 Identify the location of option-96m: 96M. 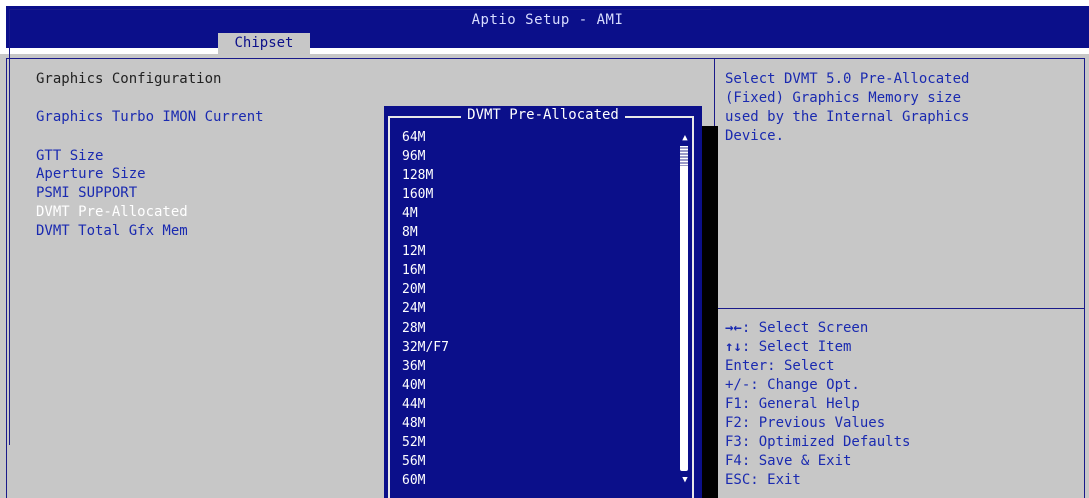
(537, 156).